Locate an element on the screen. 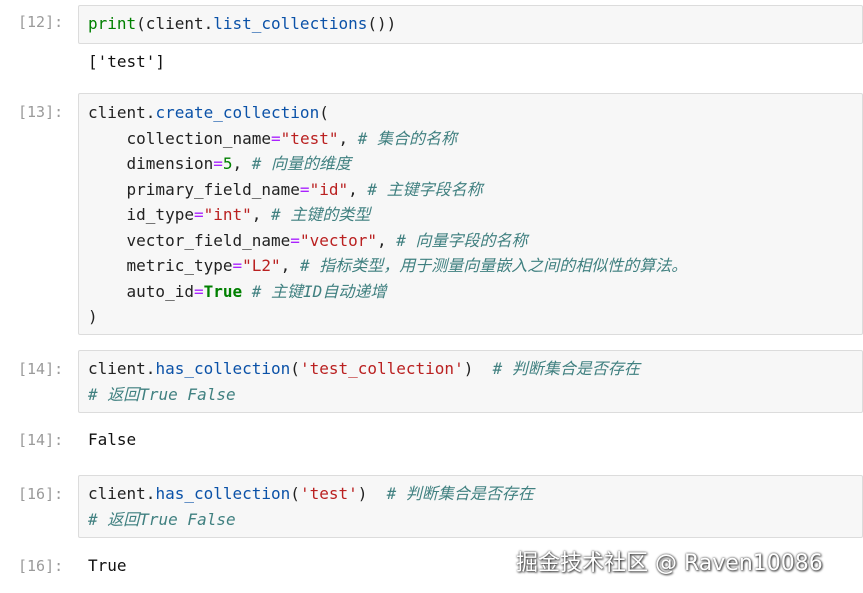  code-token: dimension is located at coordinates (151, 163).